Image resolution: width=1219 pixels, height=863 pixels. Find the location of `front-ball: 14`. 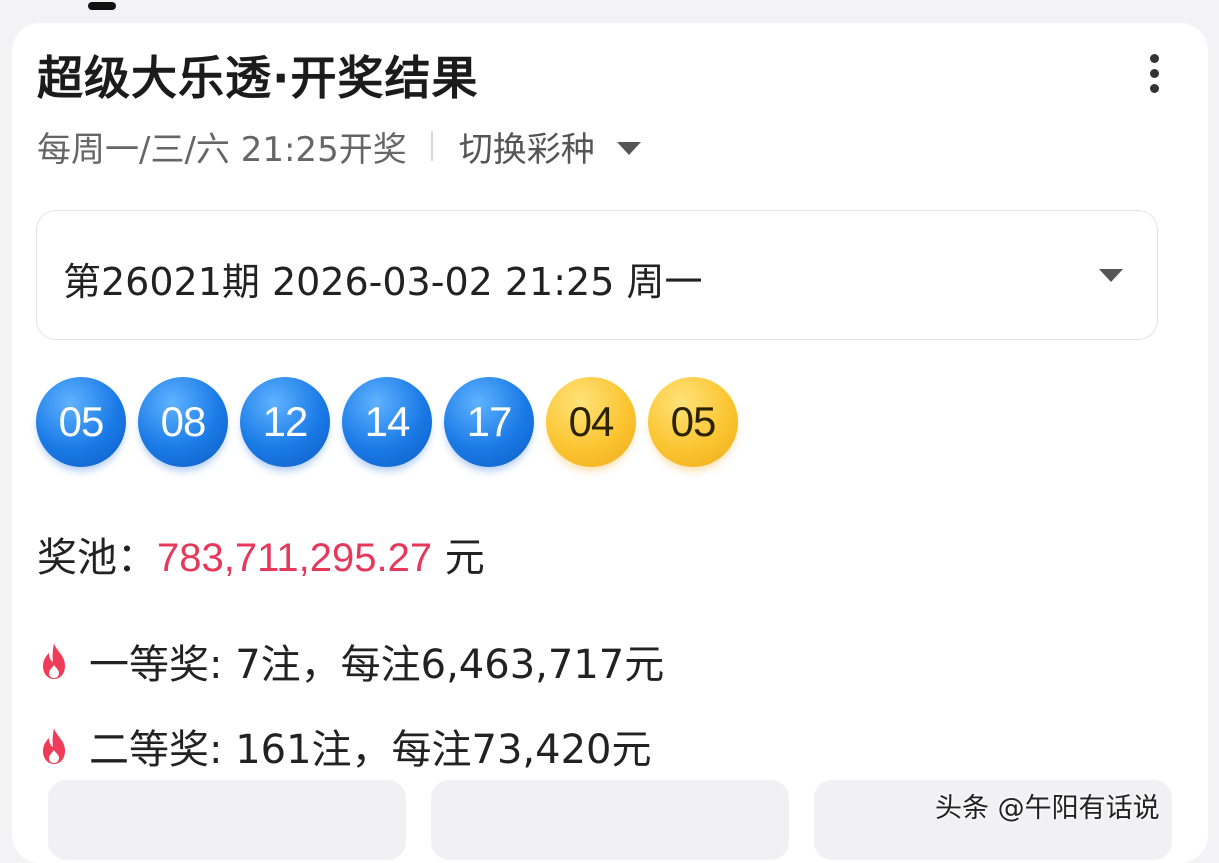

front-ball: 14 is located at coordinates (387, 422).